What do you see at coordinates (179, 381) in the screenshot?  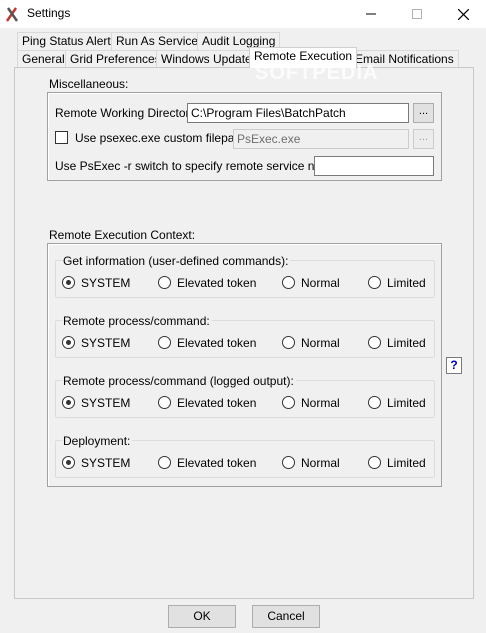 I see `remote-process-logged-title: Remote process/command (logged output):` at bounding box center [179, 381].